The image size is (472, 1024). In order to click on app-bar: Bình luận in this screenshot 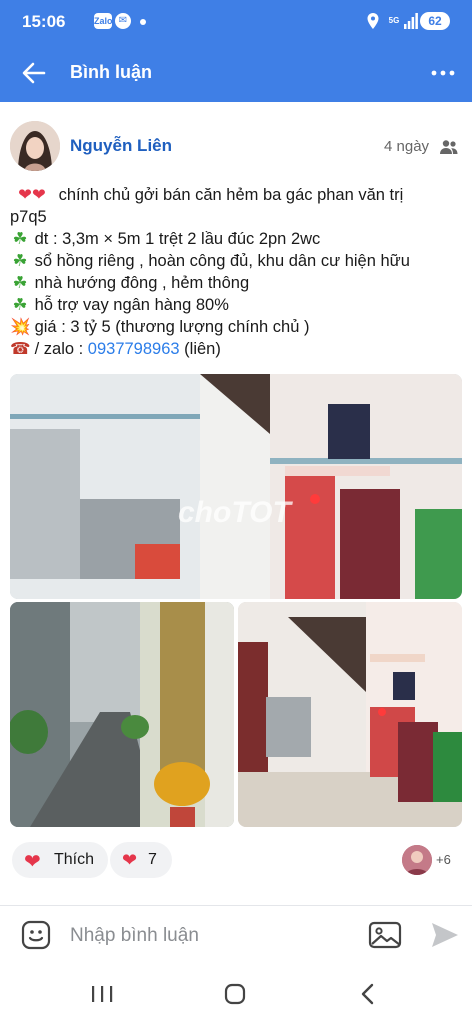, I will do `click(236, 73)`.